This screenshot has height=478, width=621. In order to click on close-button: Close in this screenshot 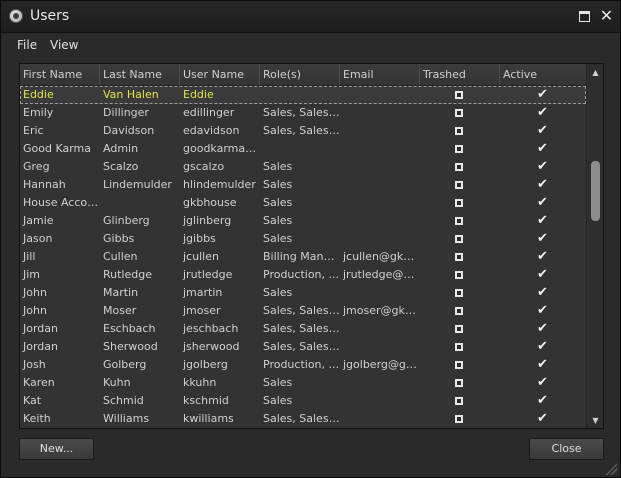, I will do `click(566, 449)`.